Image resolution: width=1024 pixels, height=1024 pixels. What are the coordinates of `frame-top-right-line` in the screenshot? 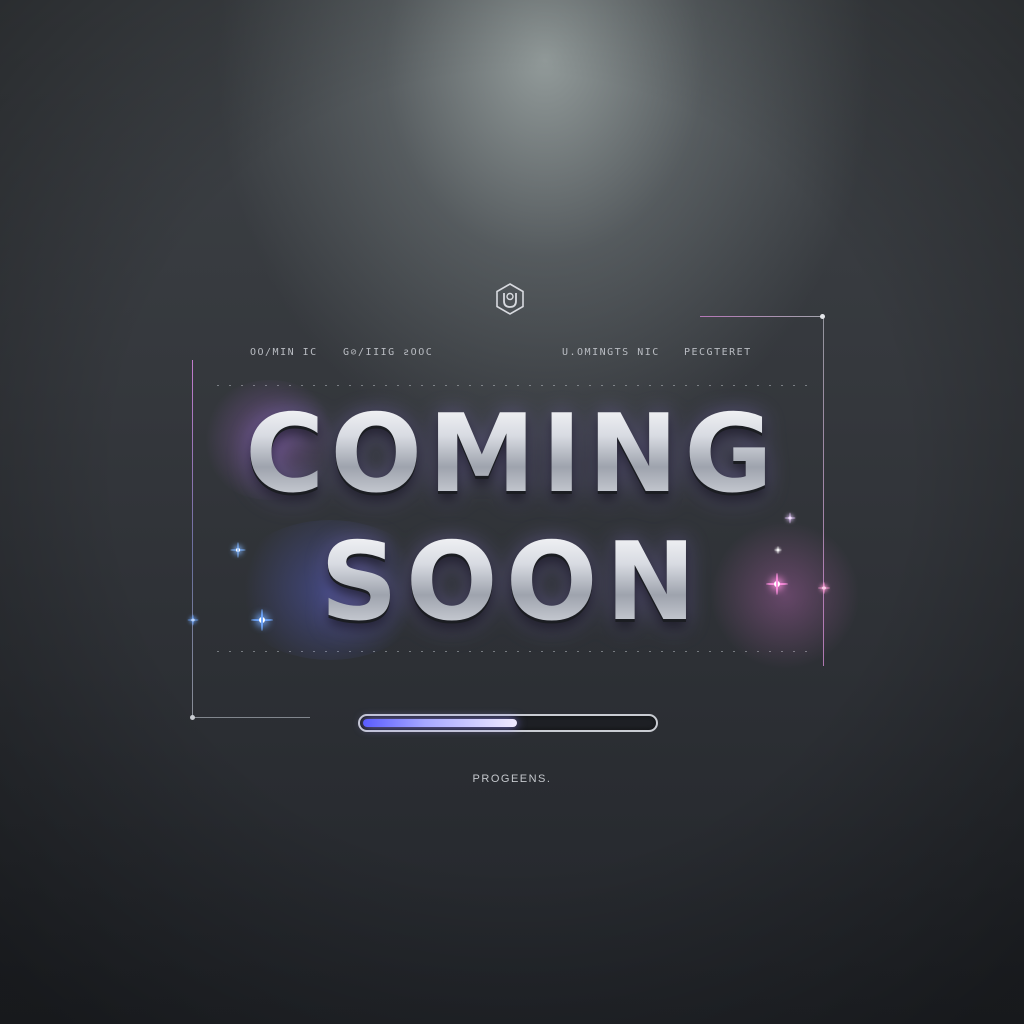 It's located at (761, 316).